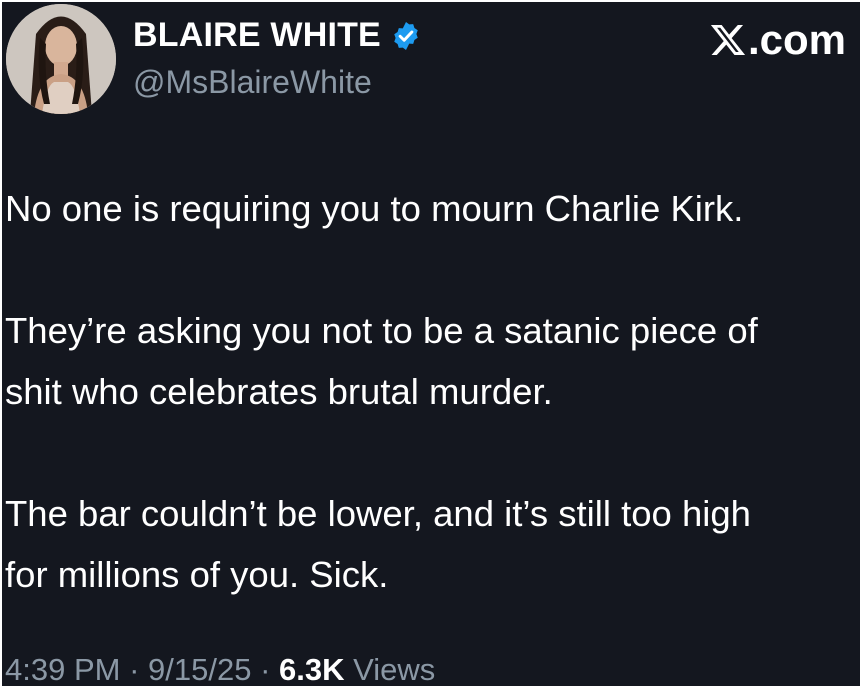  Describe the element at coordinates (394, 669) in the screenshot. I see `views-label: Views` at that location.